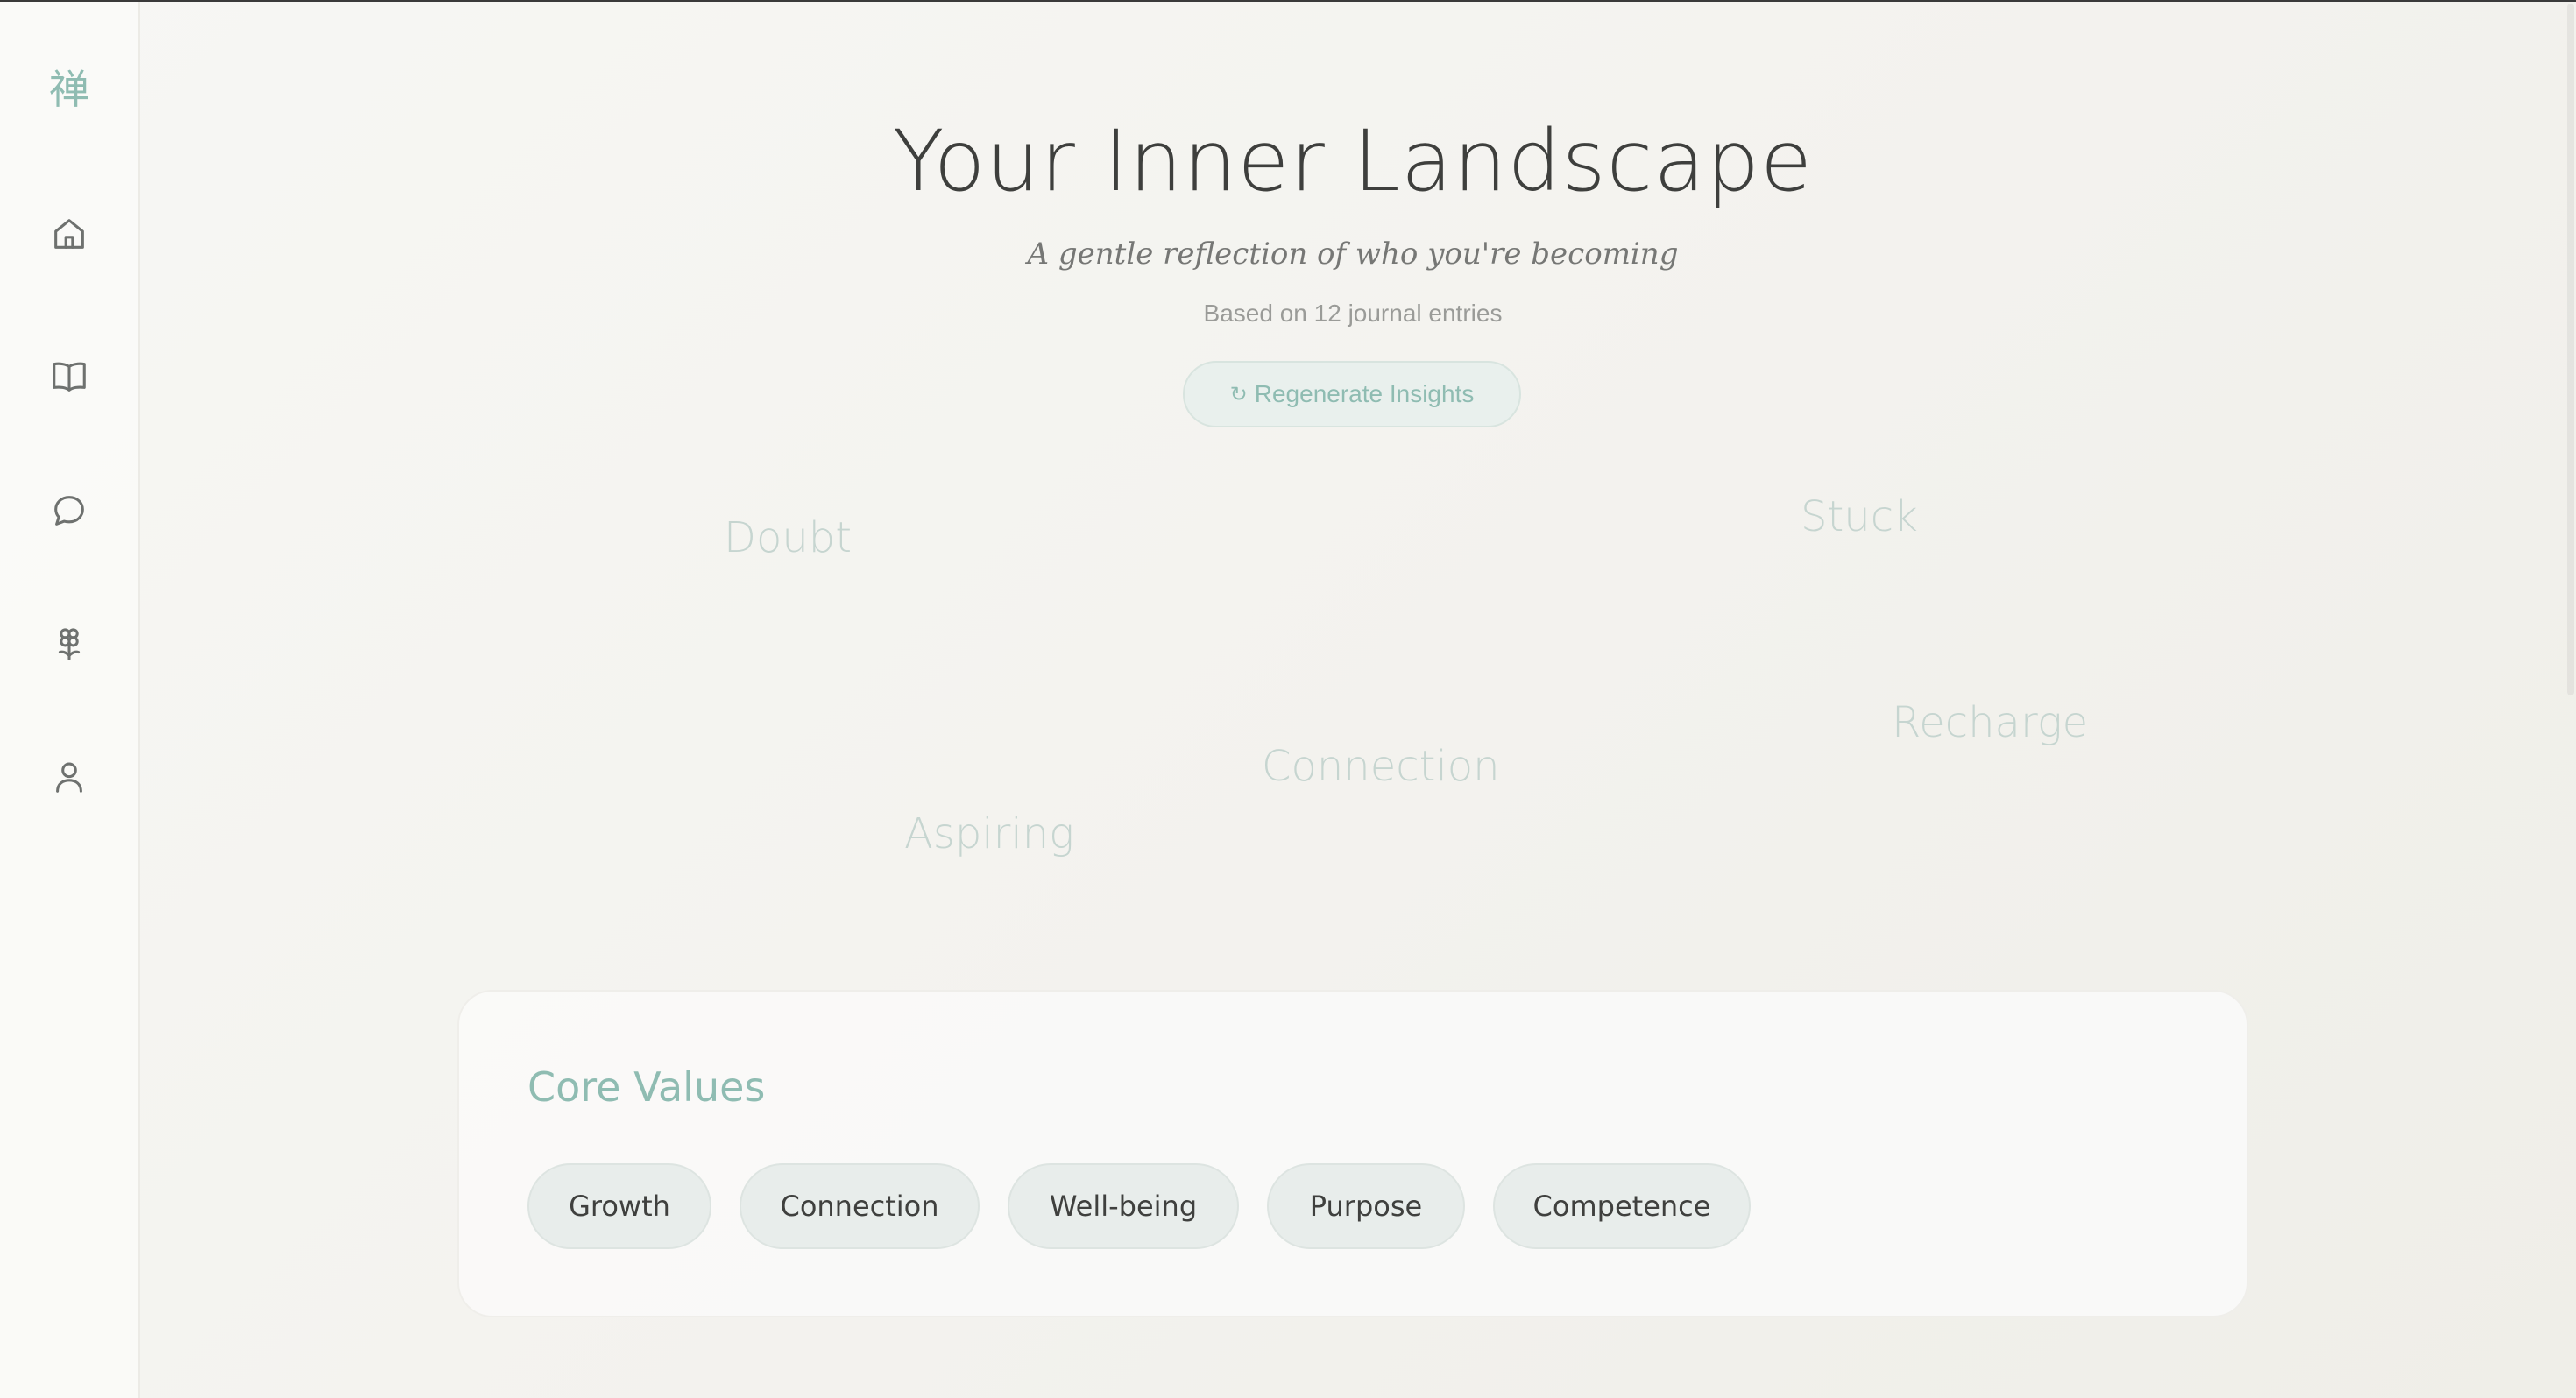 The width and height of the screenshot is (2576, 1398). I want to click on sidebar-item-profile, so click(69, 777).